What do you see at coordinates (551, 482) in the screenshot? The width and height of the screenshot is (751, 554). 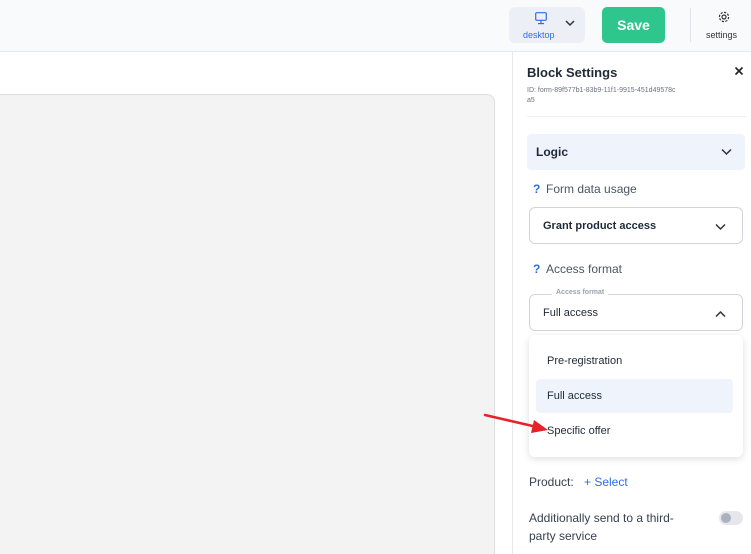 I see `product-label: Product:` at bounding box center [551, 482].